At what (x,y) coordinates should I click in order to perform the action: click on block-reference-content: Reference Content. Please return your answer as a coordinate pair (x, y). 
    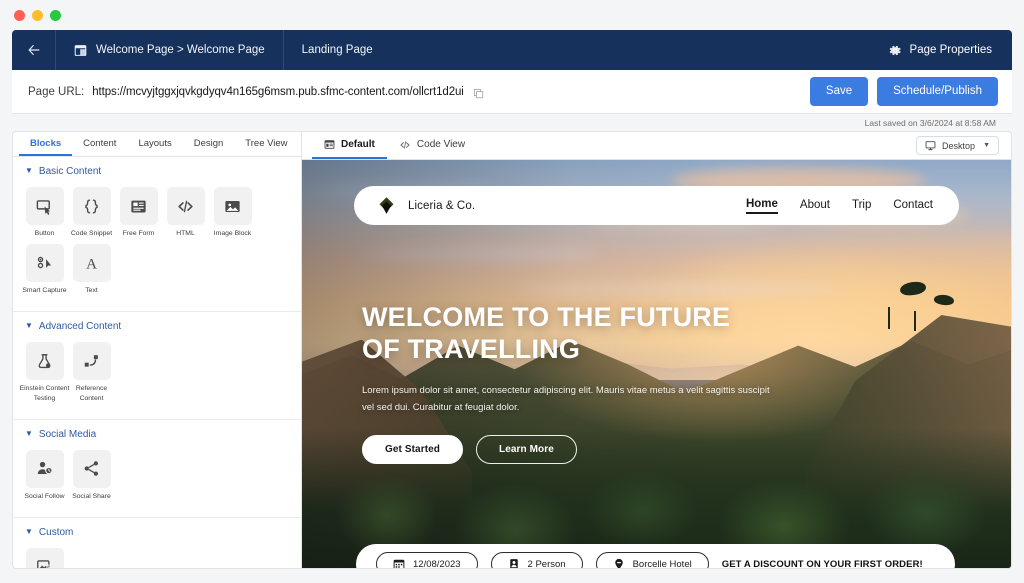
    Looking at the image, I should click on (91, 372).